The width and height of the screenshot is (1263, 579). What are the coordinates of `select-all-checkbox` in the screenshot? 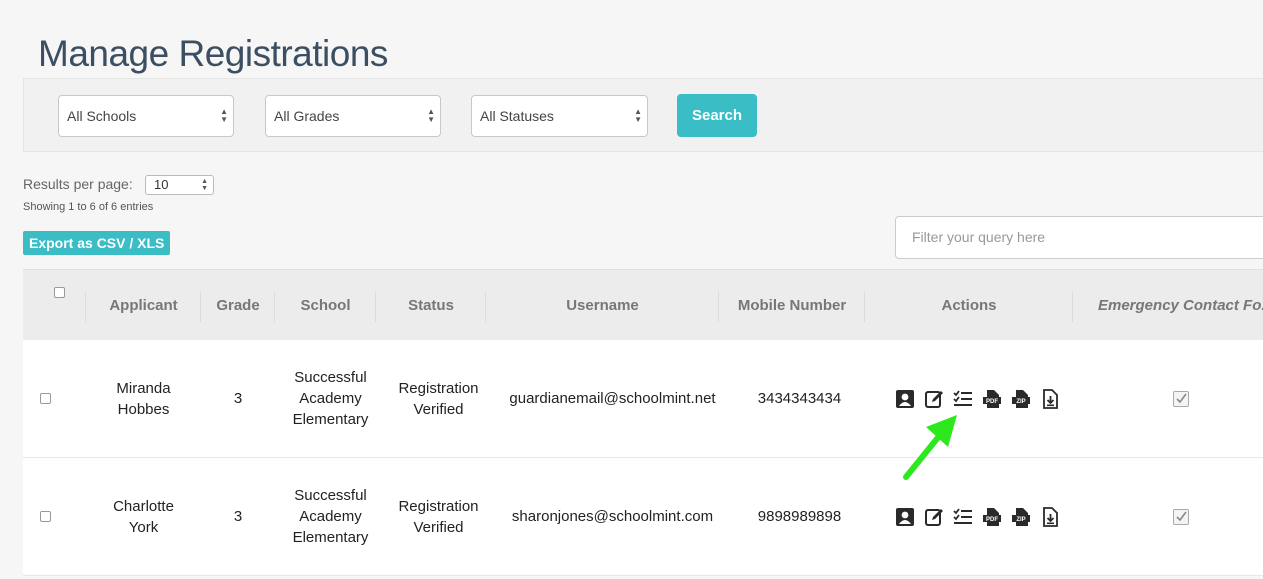 It's located at (59, 292).